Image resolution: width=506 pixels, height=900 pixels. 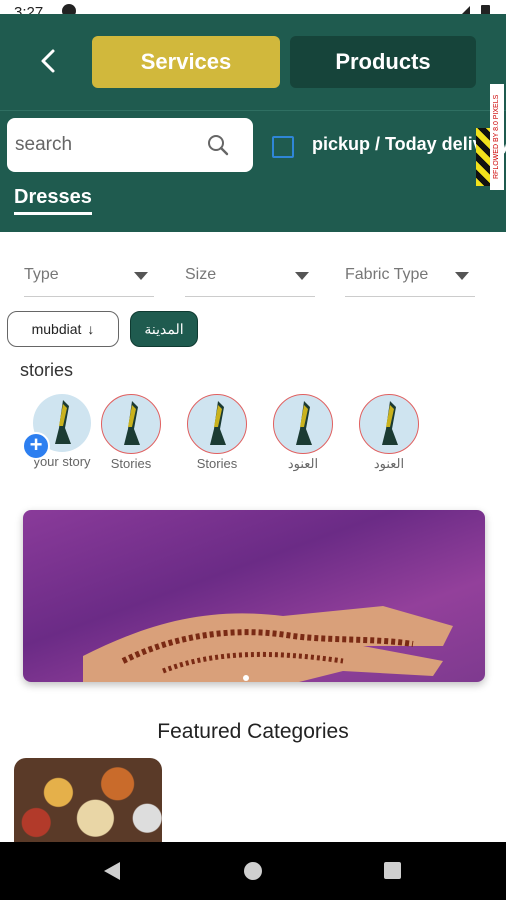 I want to click on size-dropdown: Size, so click(x=250, y=276).